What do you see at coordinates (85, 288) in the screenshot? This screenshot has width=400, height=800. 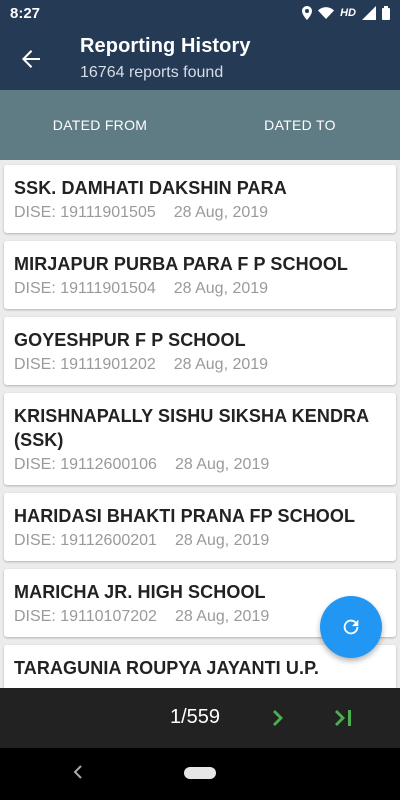 I see `dise-code: DISE: 19111901504` at bounding box center [85, 288].